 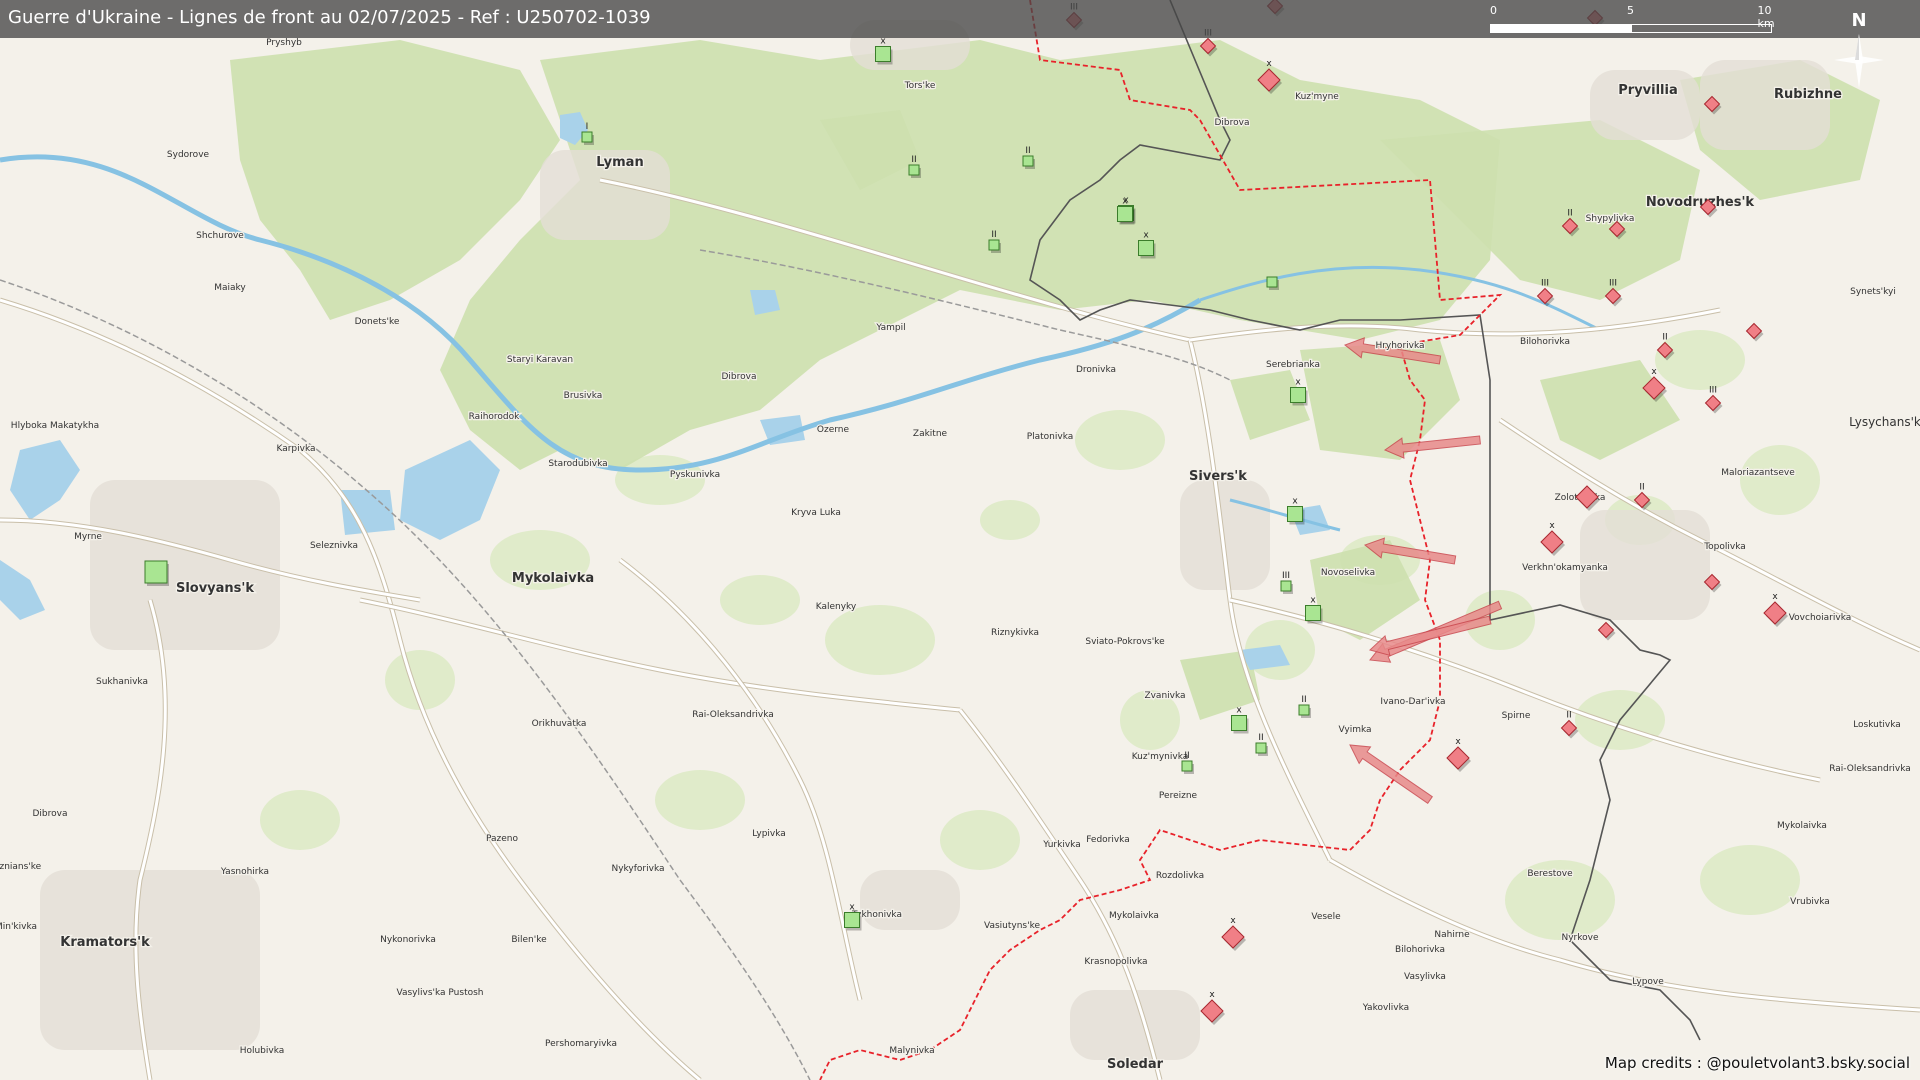 What do you see at coordinates (1399, 346) in the screenshot?
I see `place-label: Hryhorivka` at bounding box center [1399, 346].